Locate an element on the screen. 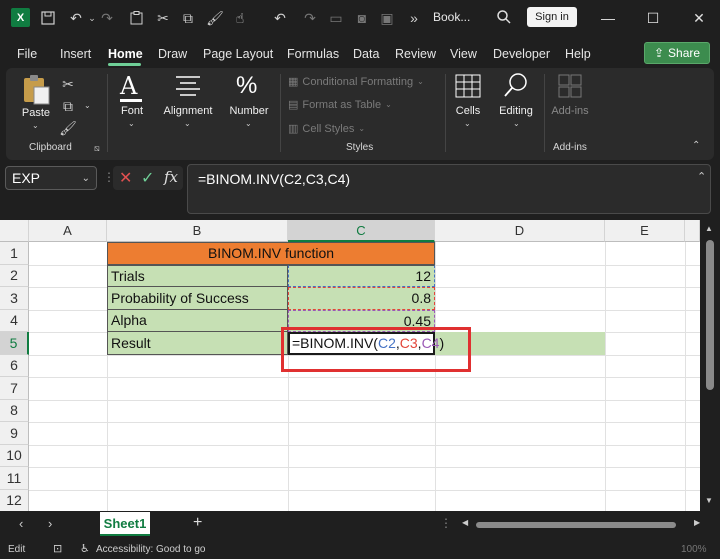 This screenshot has width=720, height=559. tab-draw: Draw is located at coordinates (172, 54).